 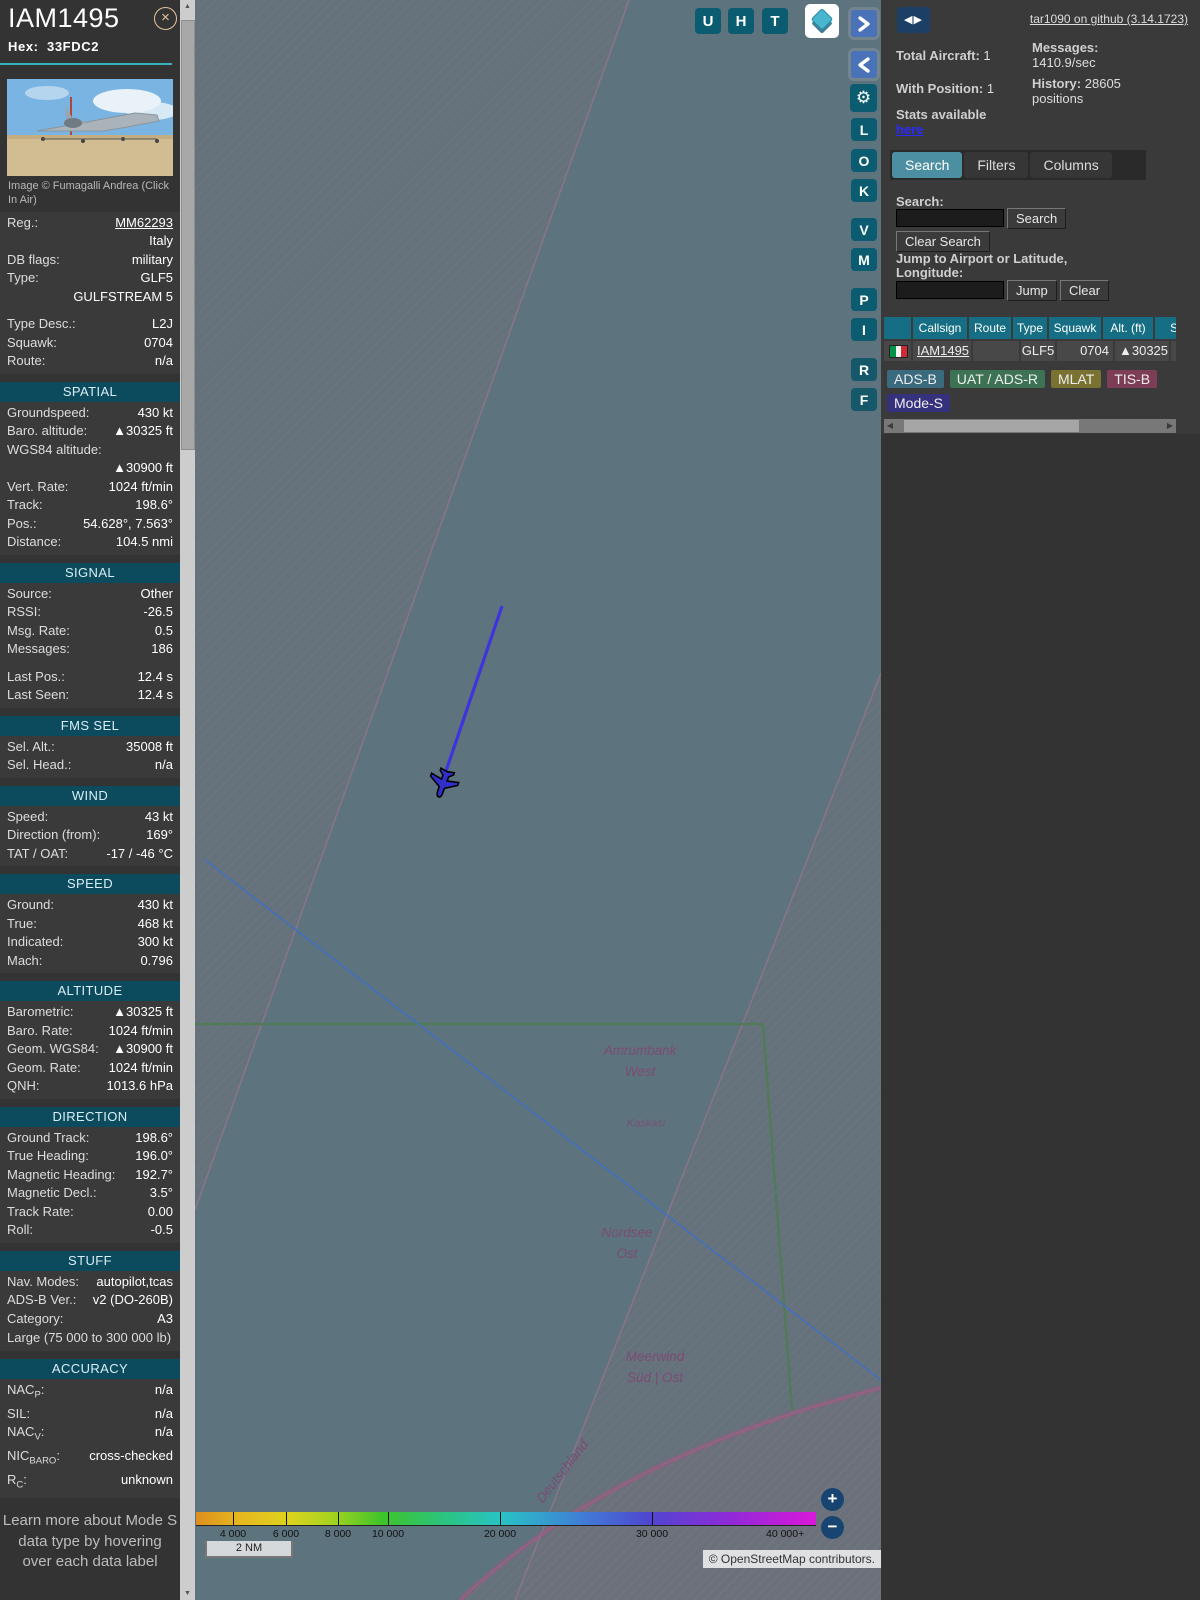 I want to click on map-label-amrumbank: Amrumbank West, so click(x=640, y=1061).